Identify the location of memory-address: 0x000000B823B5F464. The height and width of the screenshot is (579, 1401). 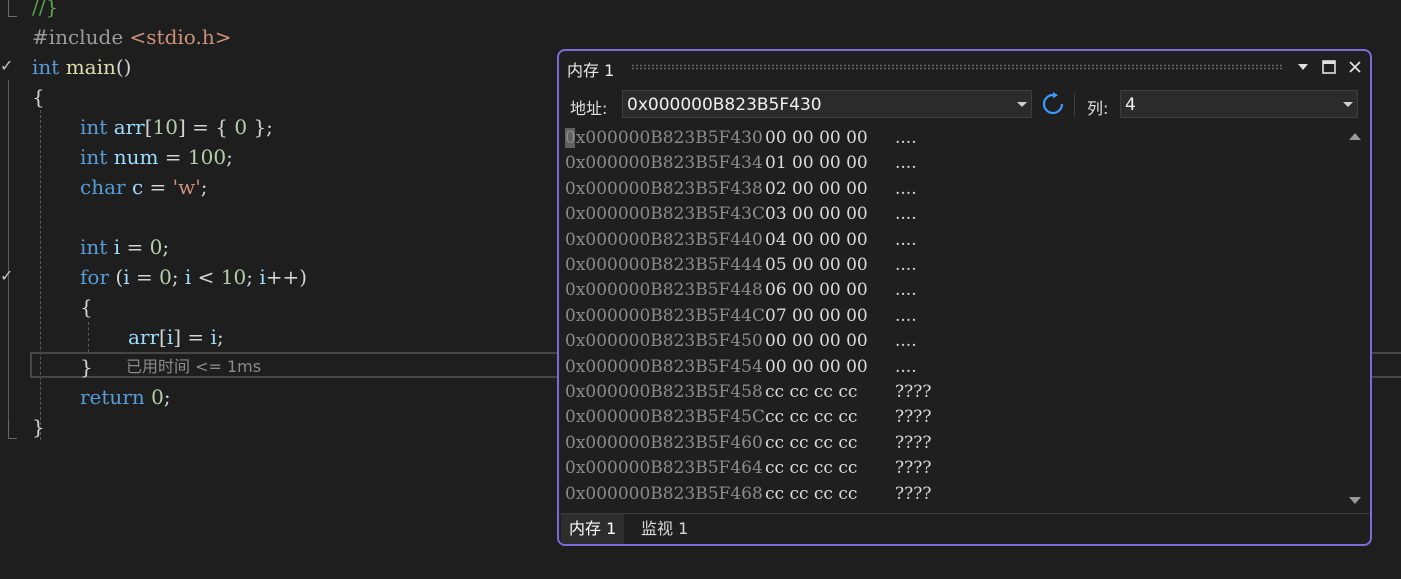
(664, 468).